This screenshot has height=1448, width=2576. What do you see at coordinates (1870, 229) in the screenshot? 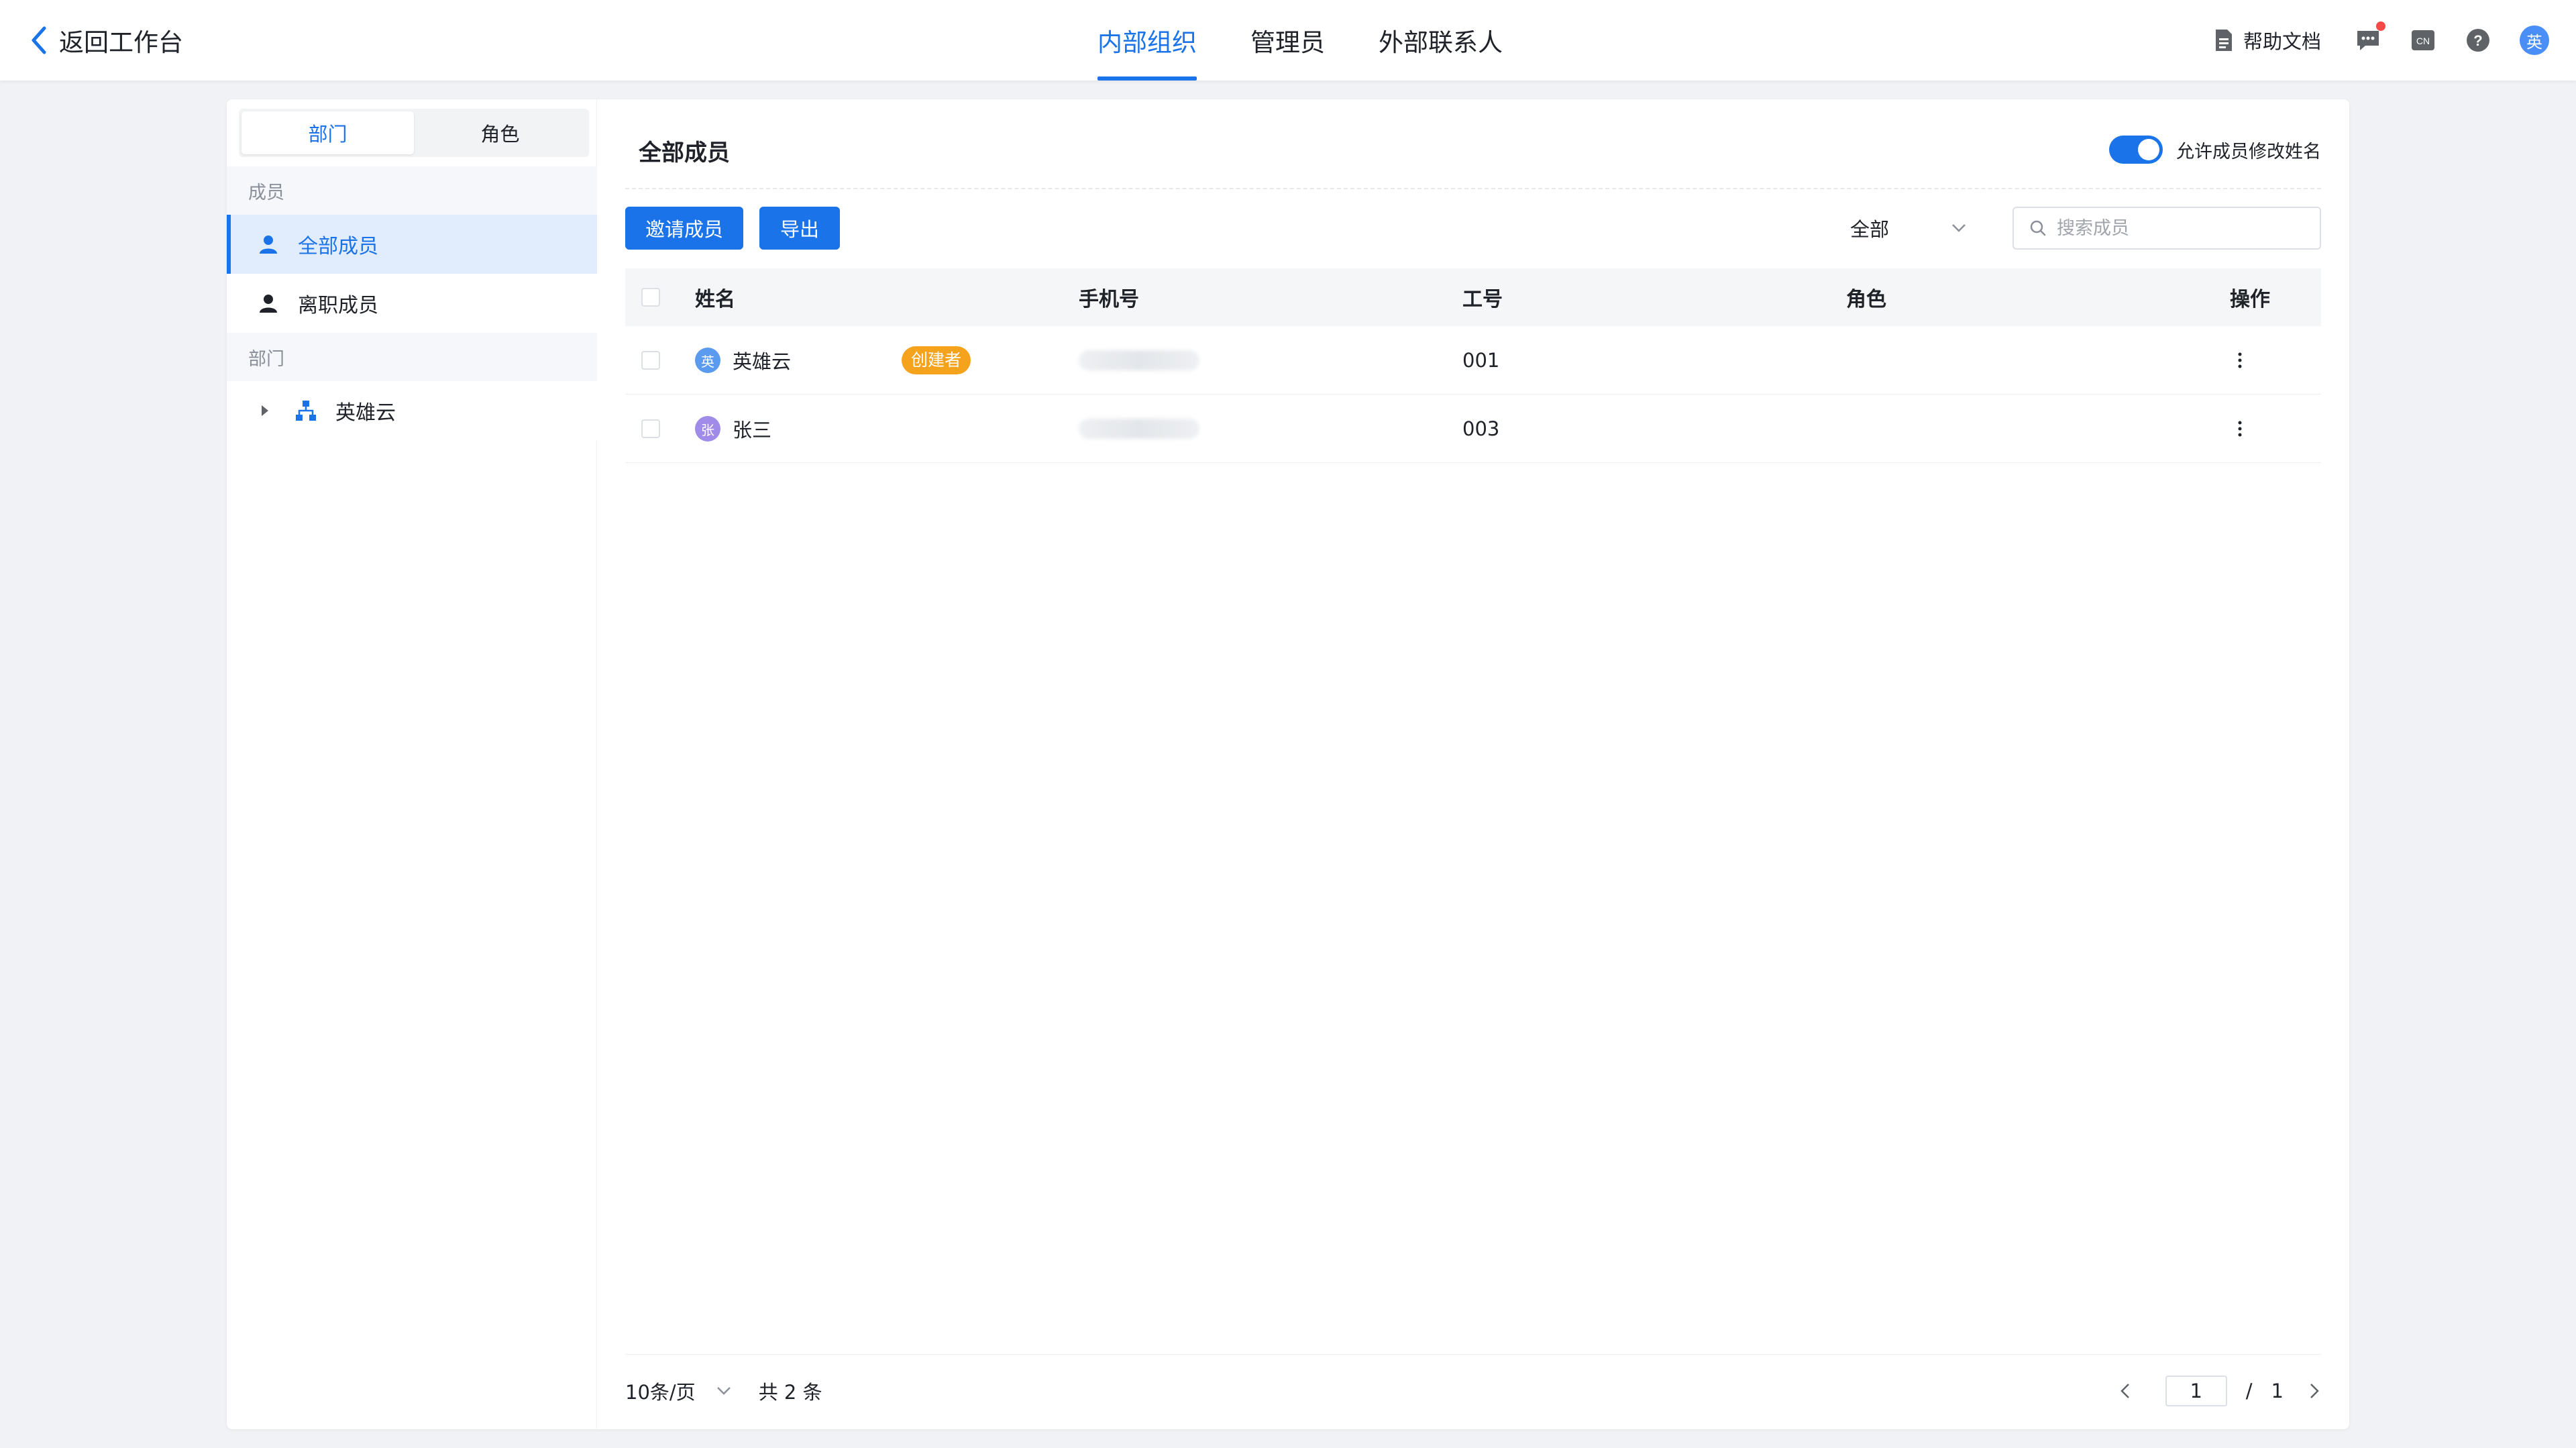
I see `filter-value: 全部` at bounding box center [1870, 229].